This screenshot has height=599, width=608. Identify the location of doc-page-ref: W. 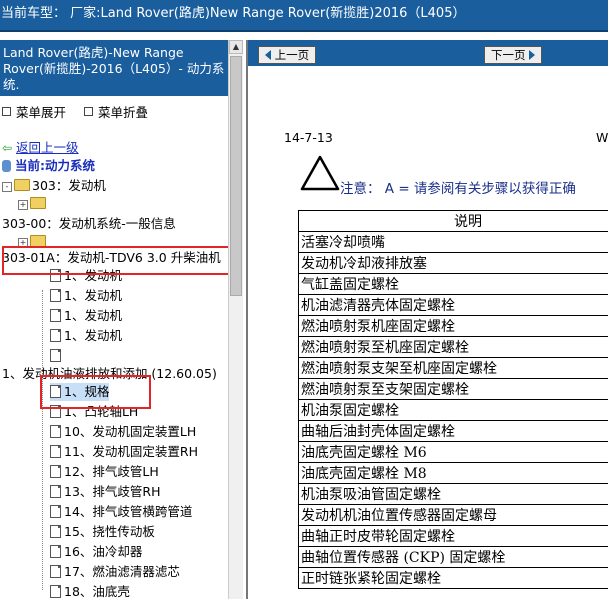
(602, 137).